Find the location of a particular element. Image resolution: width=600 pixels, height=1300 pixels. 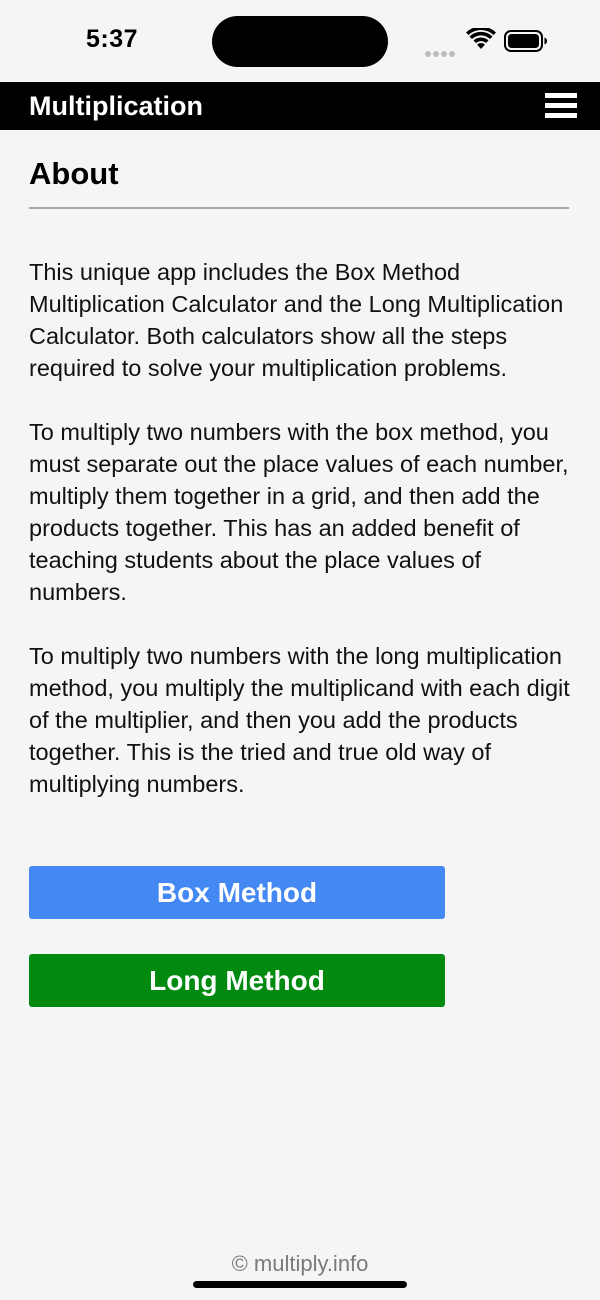

menu-icon is located at coordinates (561, 106).